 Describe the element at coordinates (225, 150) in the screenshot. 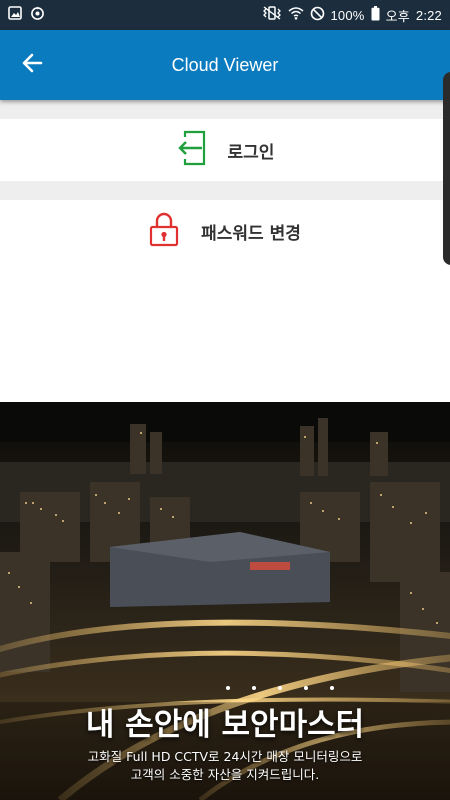

I see `login-menu-item: 로그인` at that location.